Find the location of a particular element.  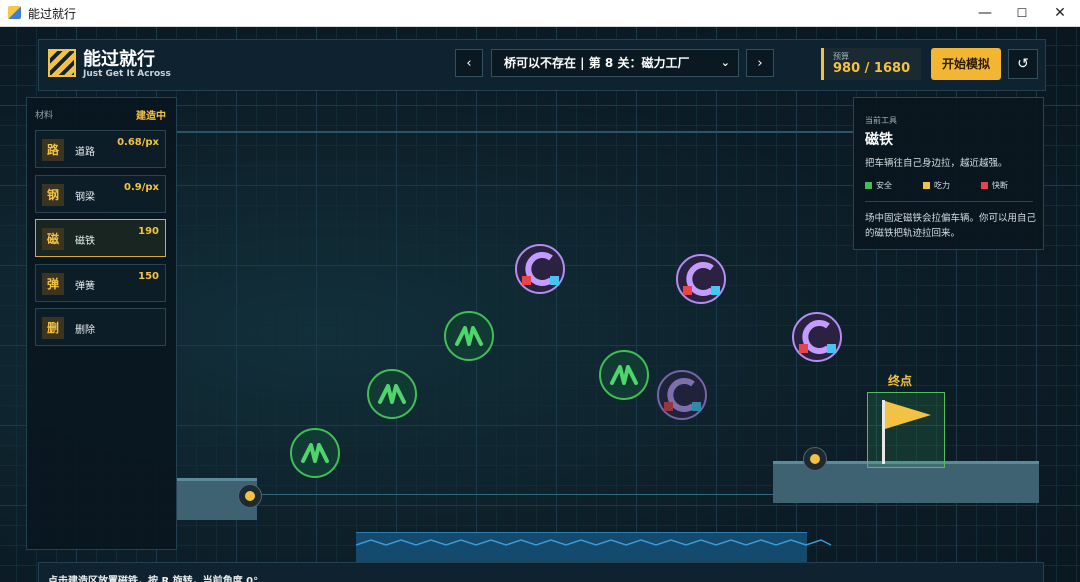

game-subtitle: Just Get It Across is located at coordinates (127, 74).